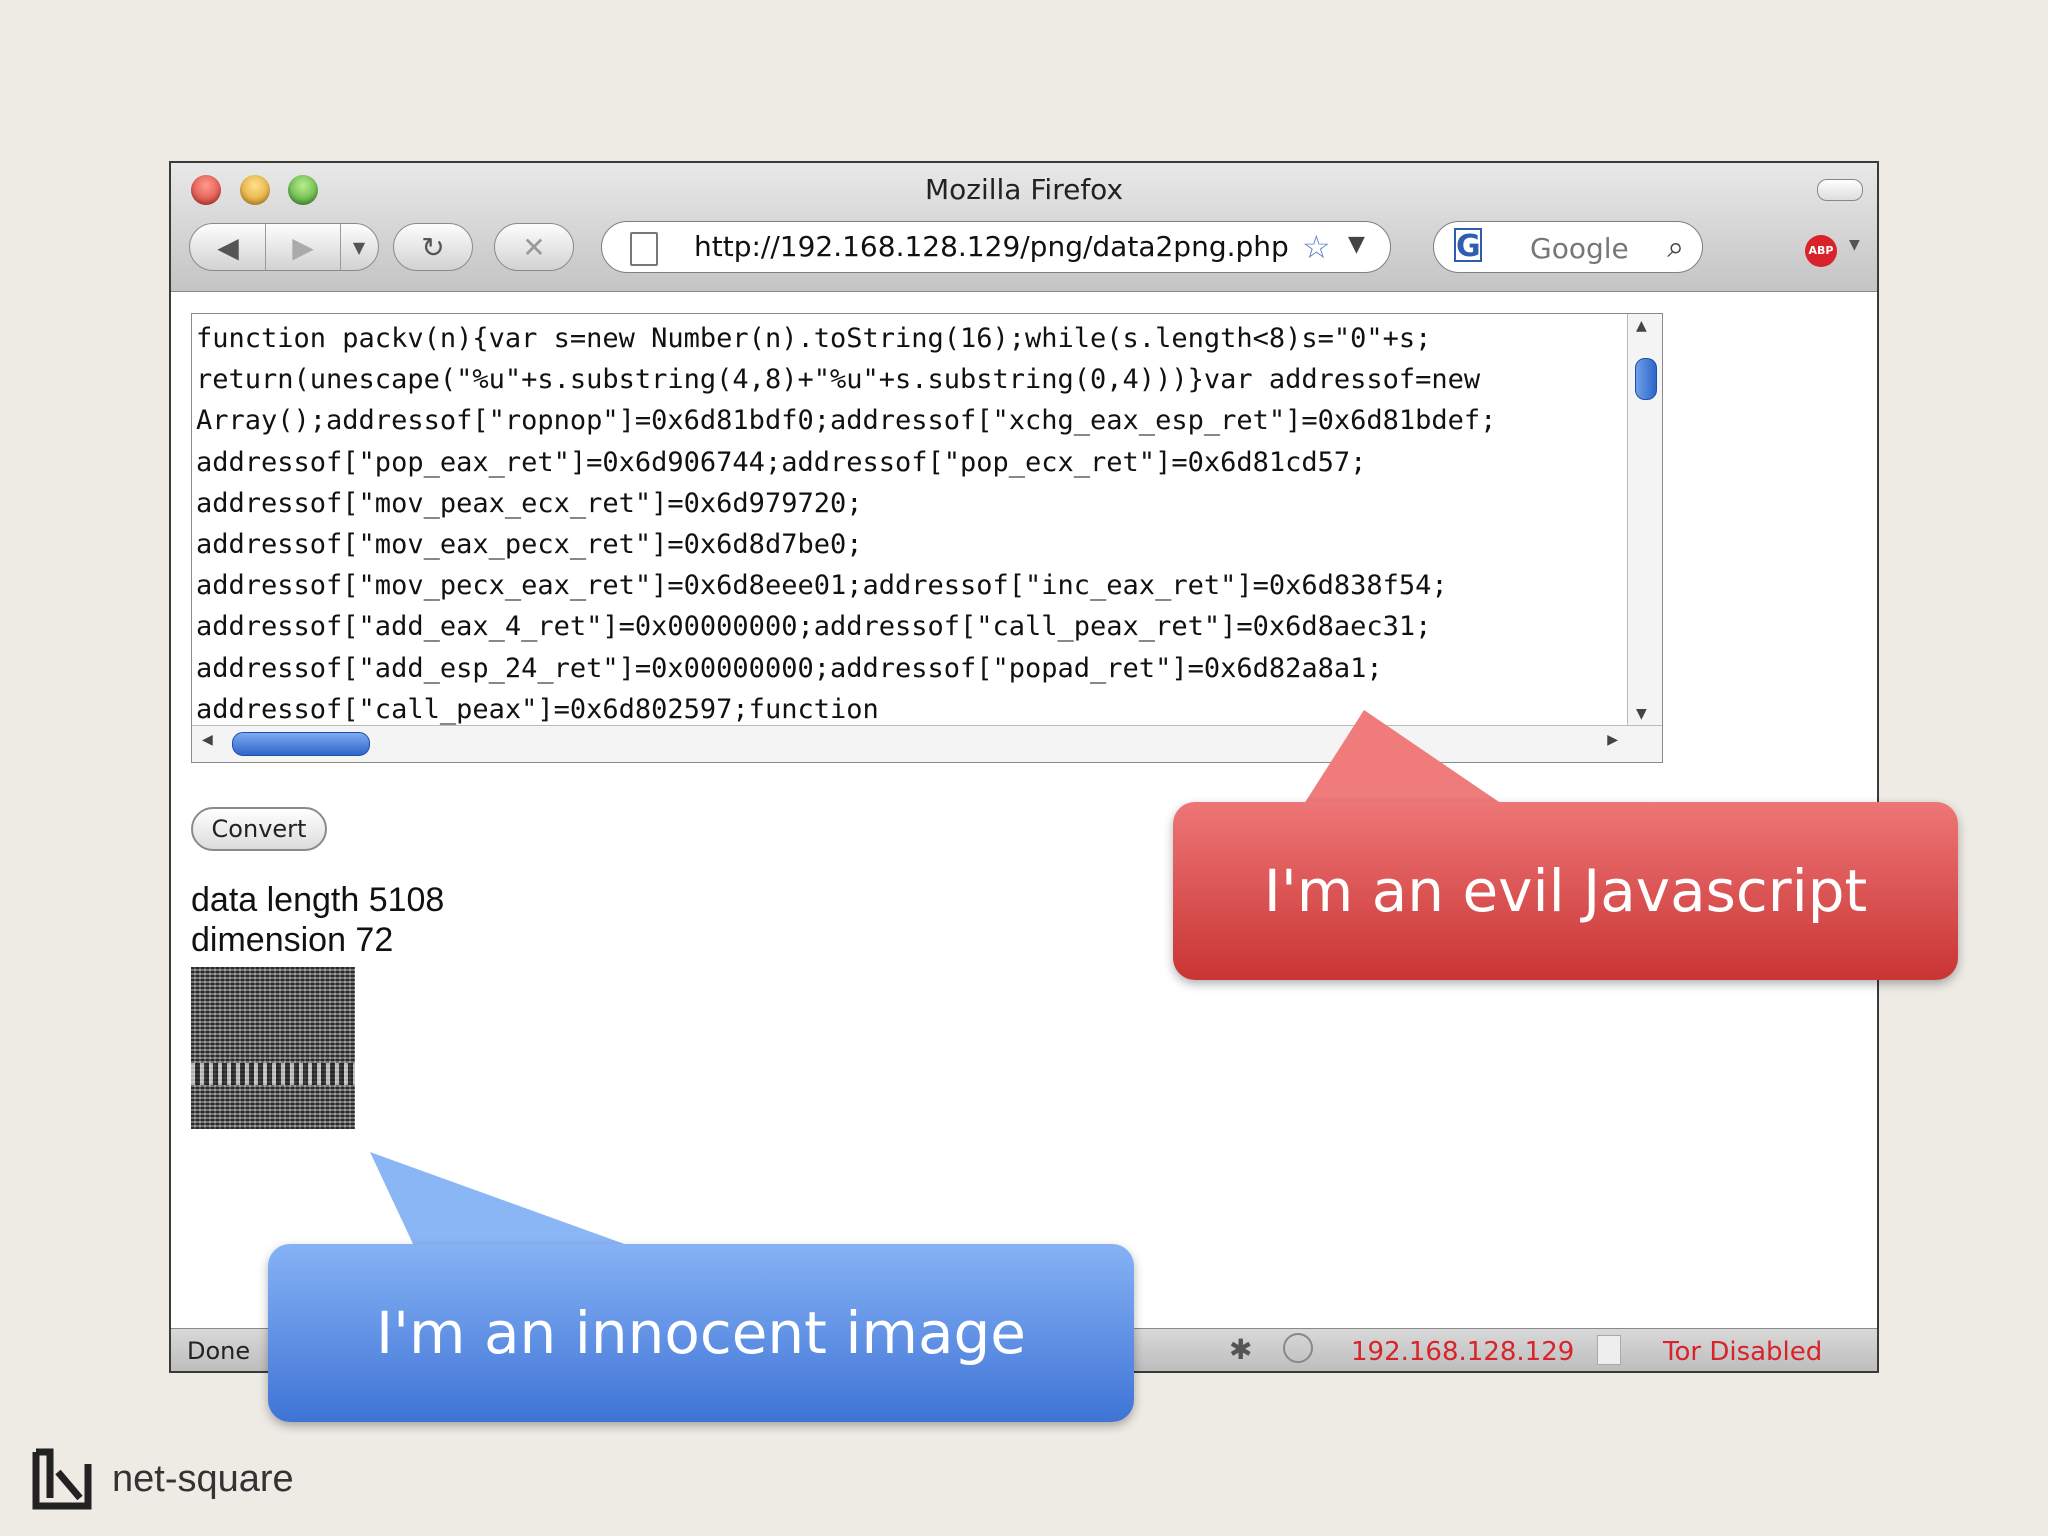 The image size is (2048, 1536). I want to click on net-square-logo, so click(62, 1479).